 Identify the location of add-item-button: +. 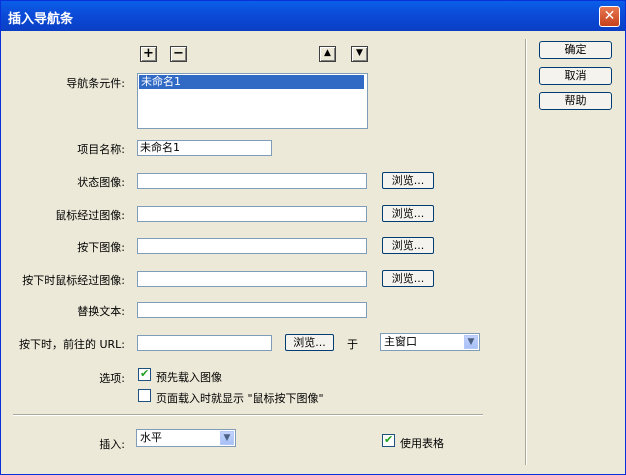
(148, 54).